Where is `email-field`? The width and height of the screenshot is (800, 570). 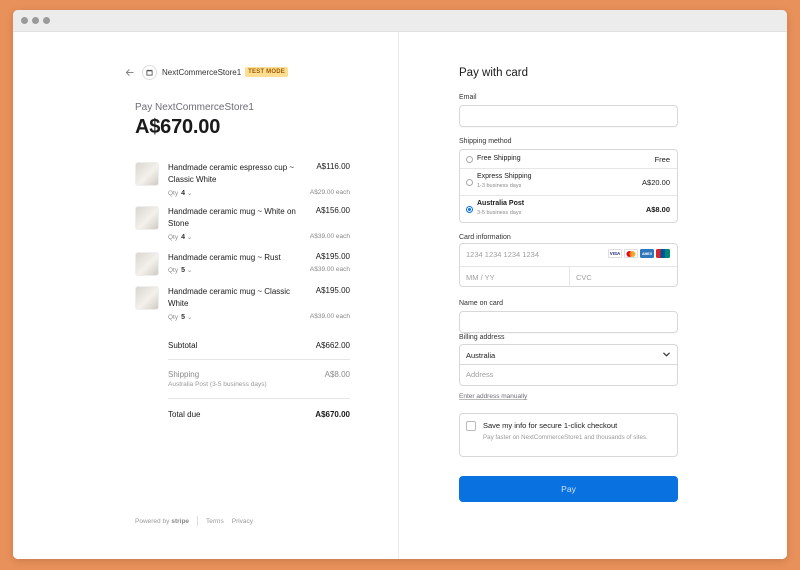 email-field is located at coordinates (568, 116).